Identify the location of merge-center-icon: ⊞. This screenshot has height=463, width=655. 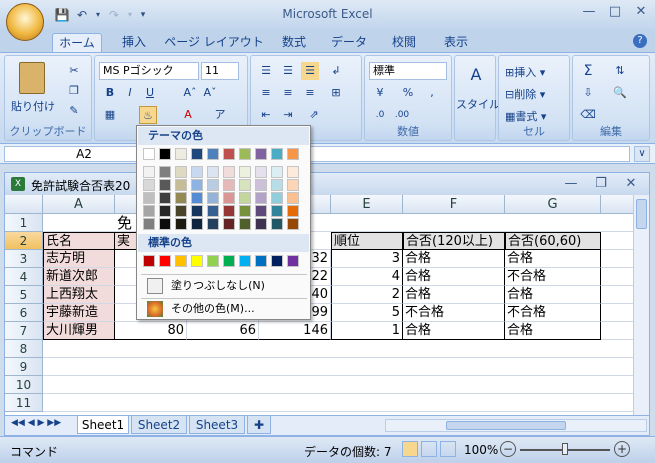
(336, 93).